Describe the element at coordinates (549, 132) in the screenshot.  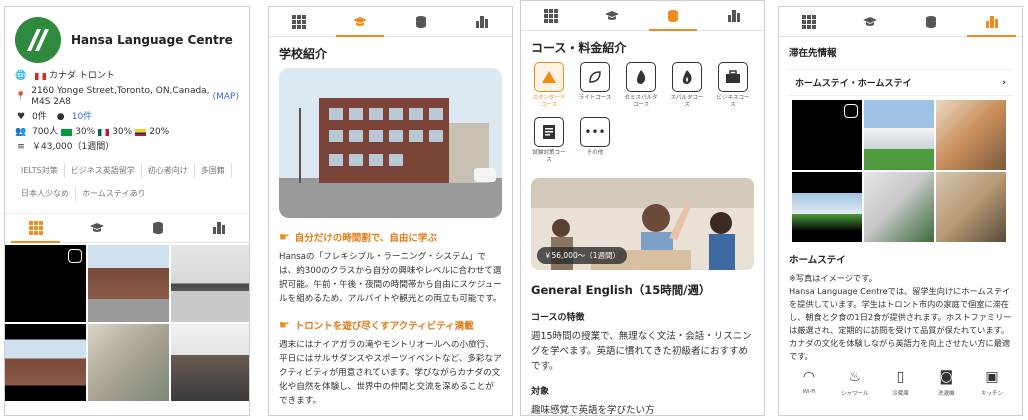
I see `exam-icon` at that location.